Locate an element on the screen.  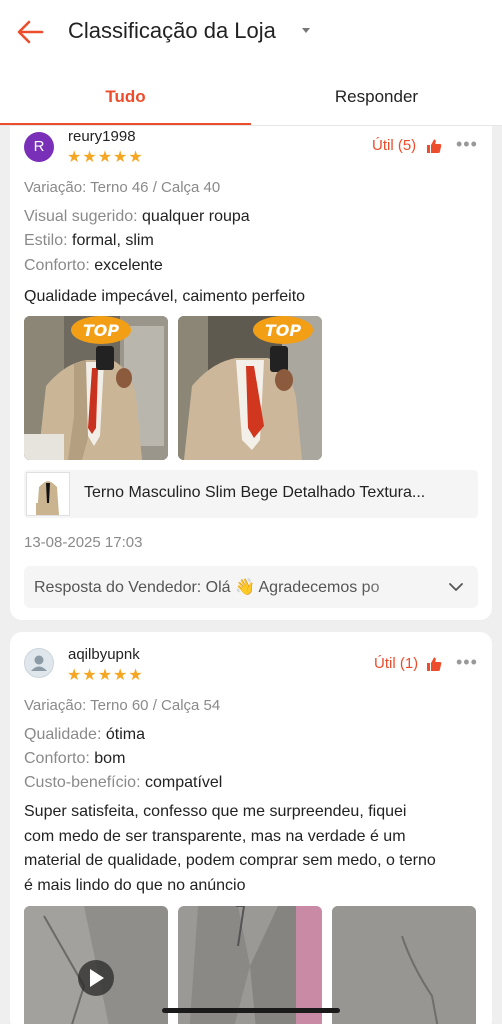
reviewer-username: aqilbyupnk is located at coordinates (104, 654).